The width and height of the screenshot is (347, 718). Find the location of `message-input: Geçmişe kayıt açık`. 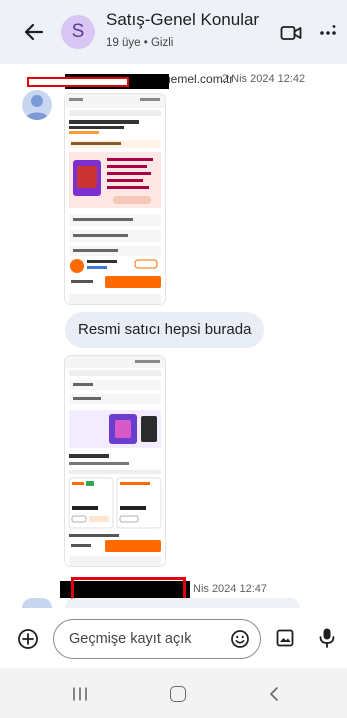

message-input: Geçmişe kayıt açık is located at coordinates (157, 639).